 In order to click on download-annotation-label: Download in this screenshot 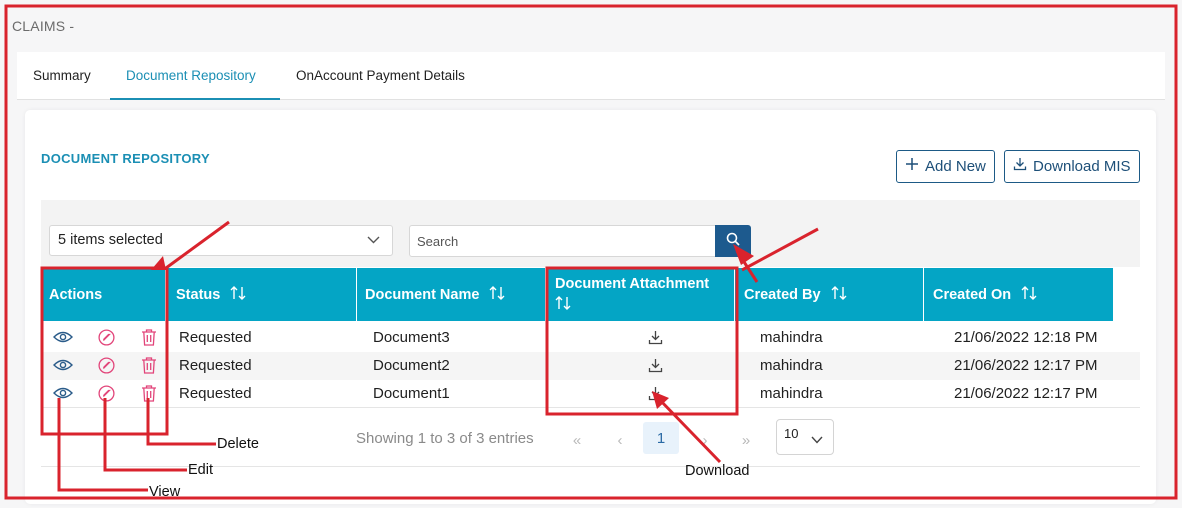, I will do `click(717, 471)`.